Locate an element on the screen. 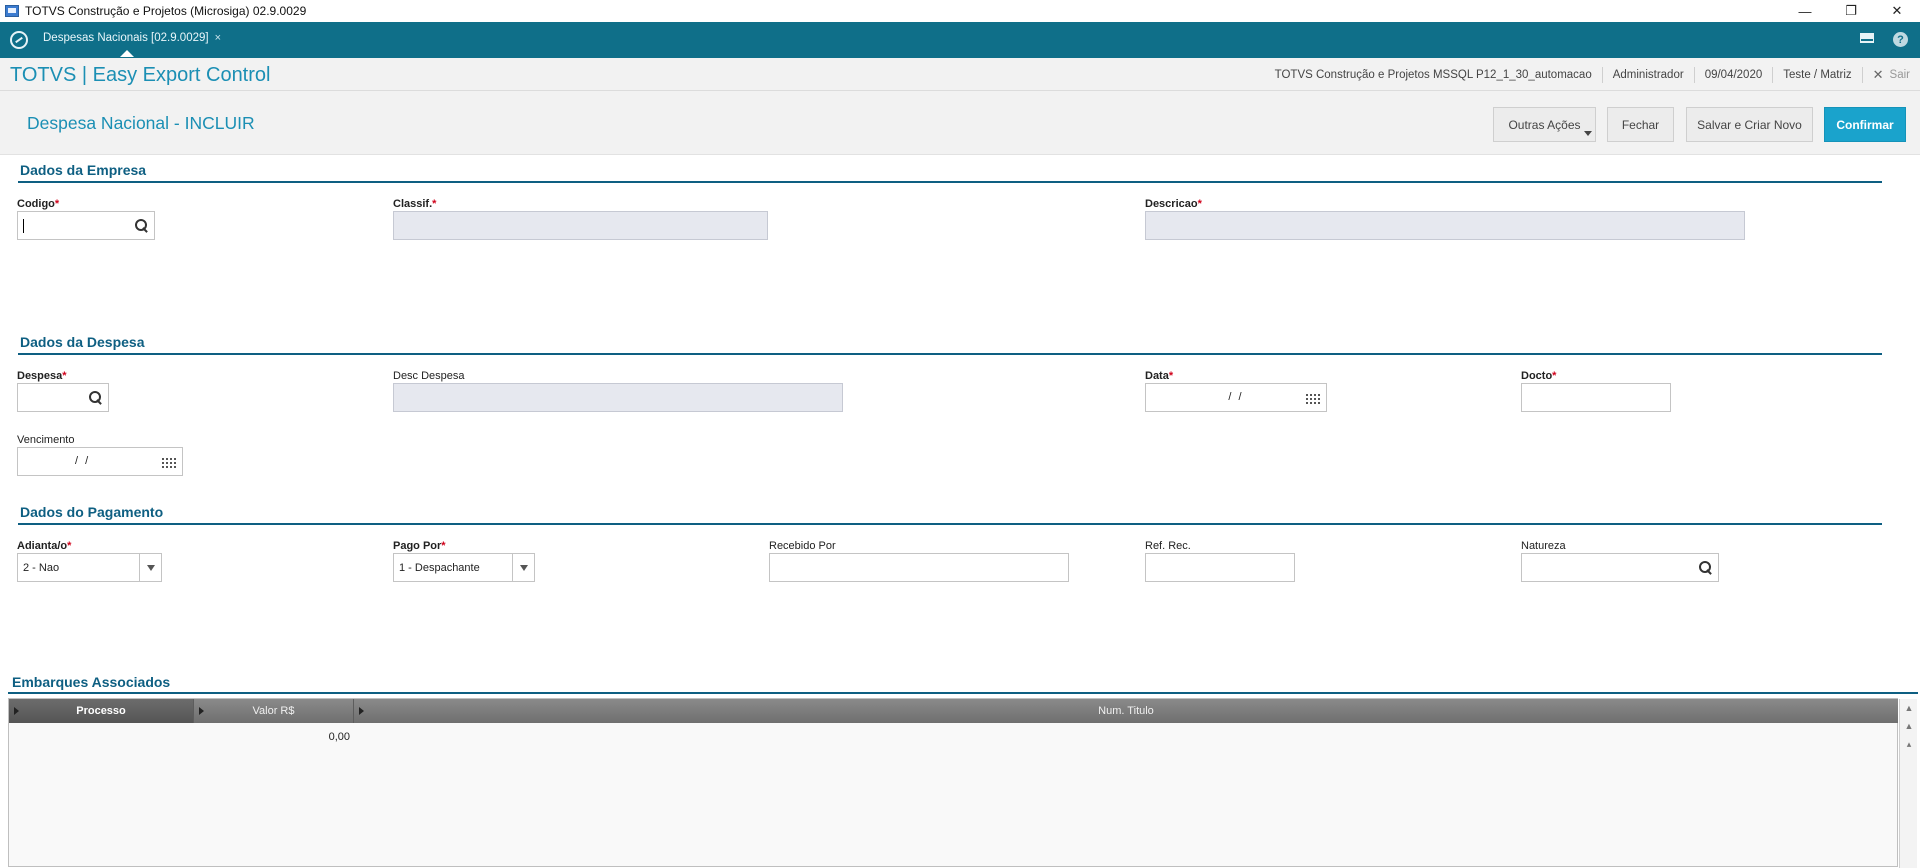 This screenshot has width=1920, height=868. recebido-por-input is located at coordinates (919, 567).